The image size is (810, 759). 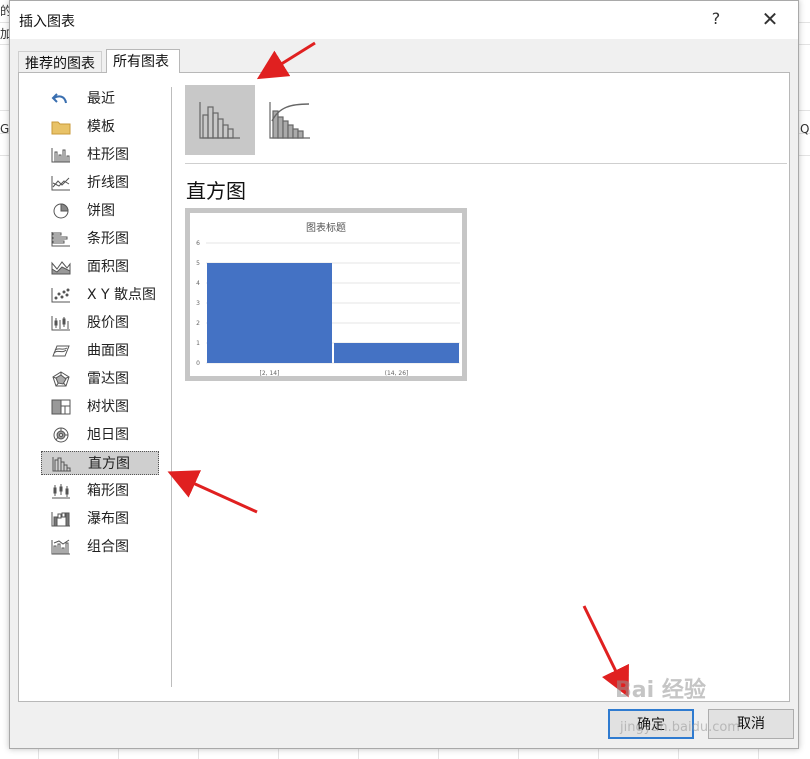 I want to click on subtype-pareto, so click(x=290, y=120).